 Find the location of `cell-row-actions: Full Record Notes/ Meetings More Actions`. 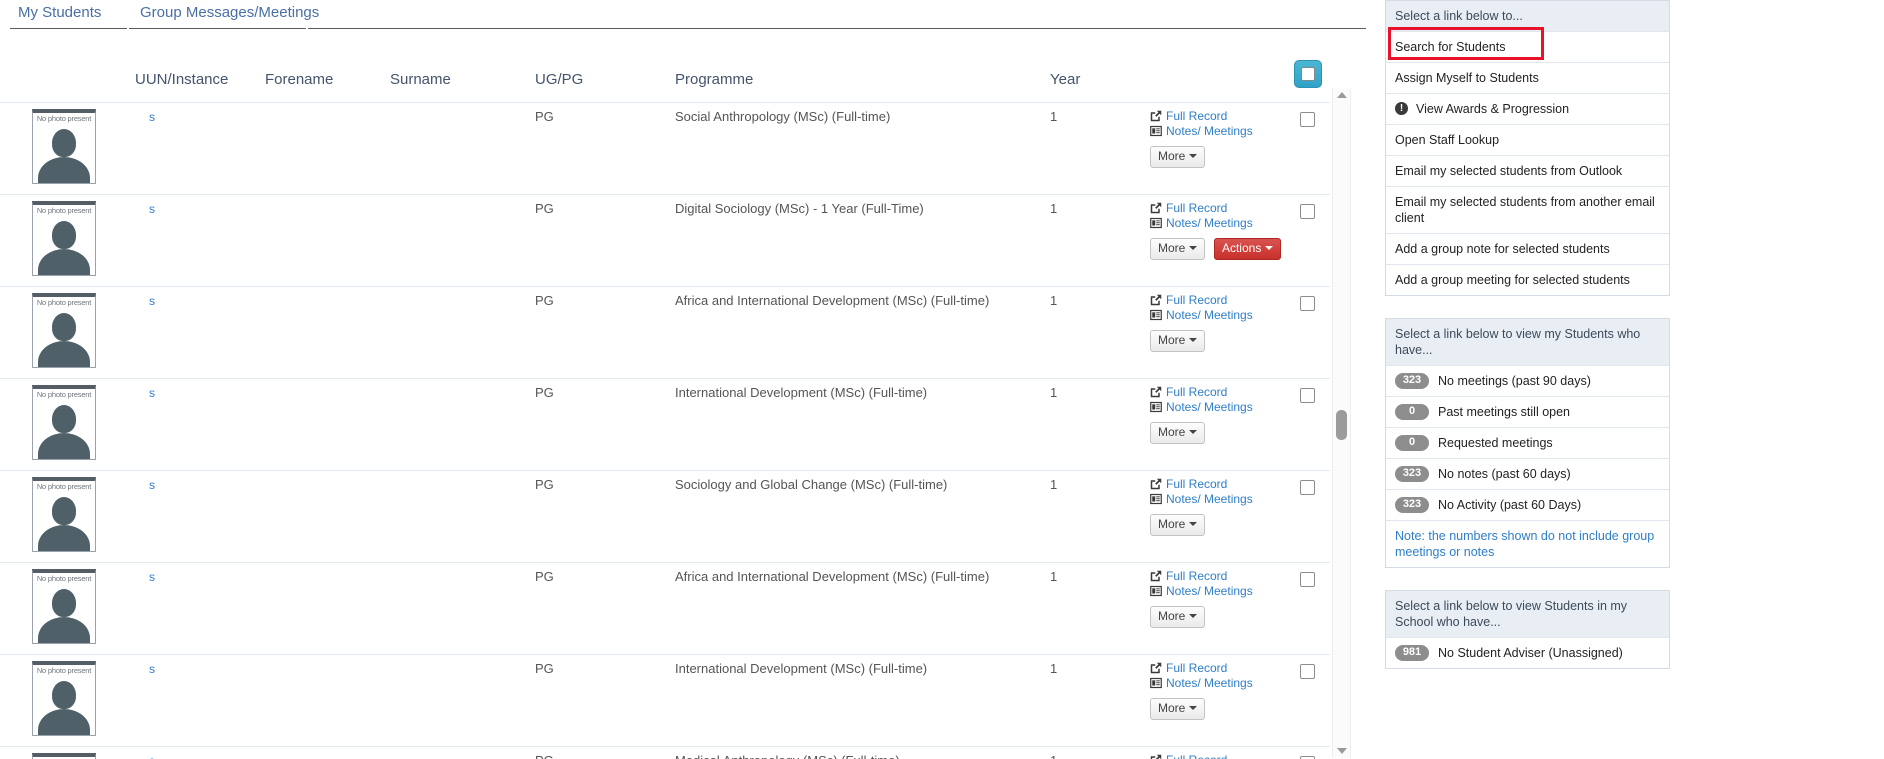

cell-row-actions: Full Record Notes/ Meetings More Actions is located at coordinates (1217, 240).